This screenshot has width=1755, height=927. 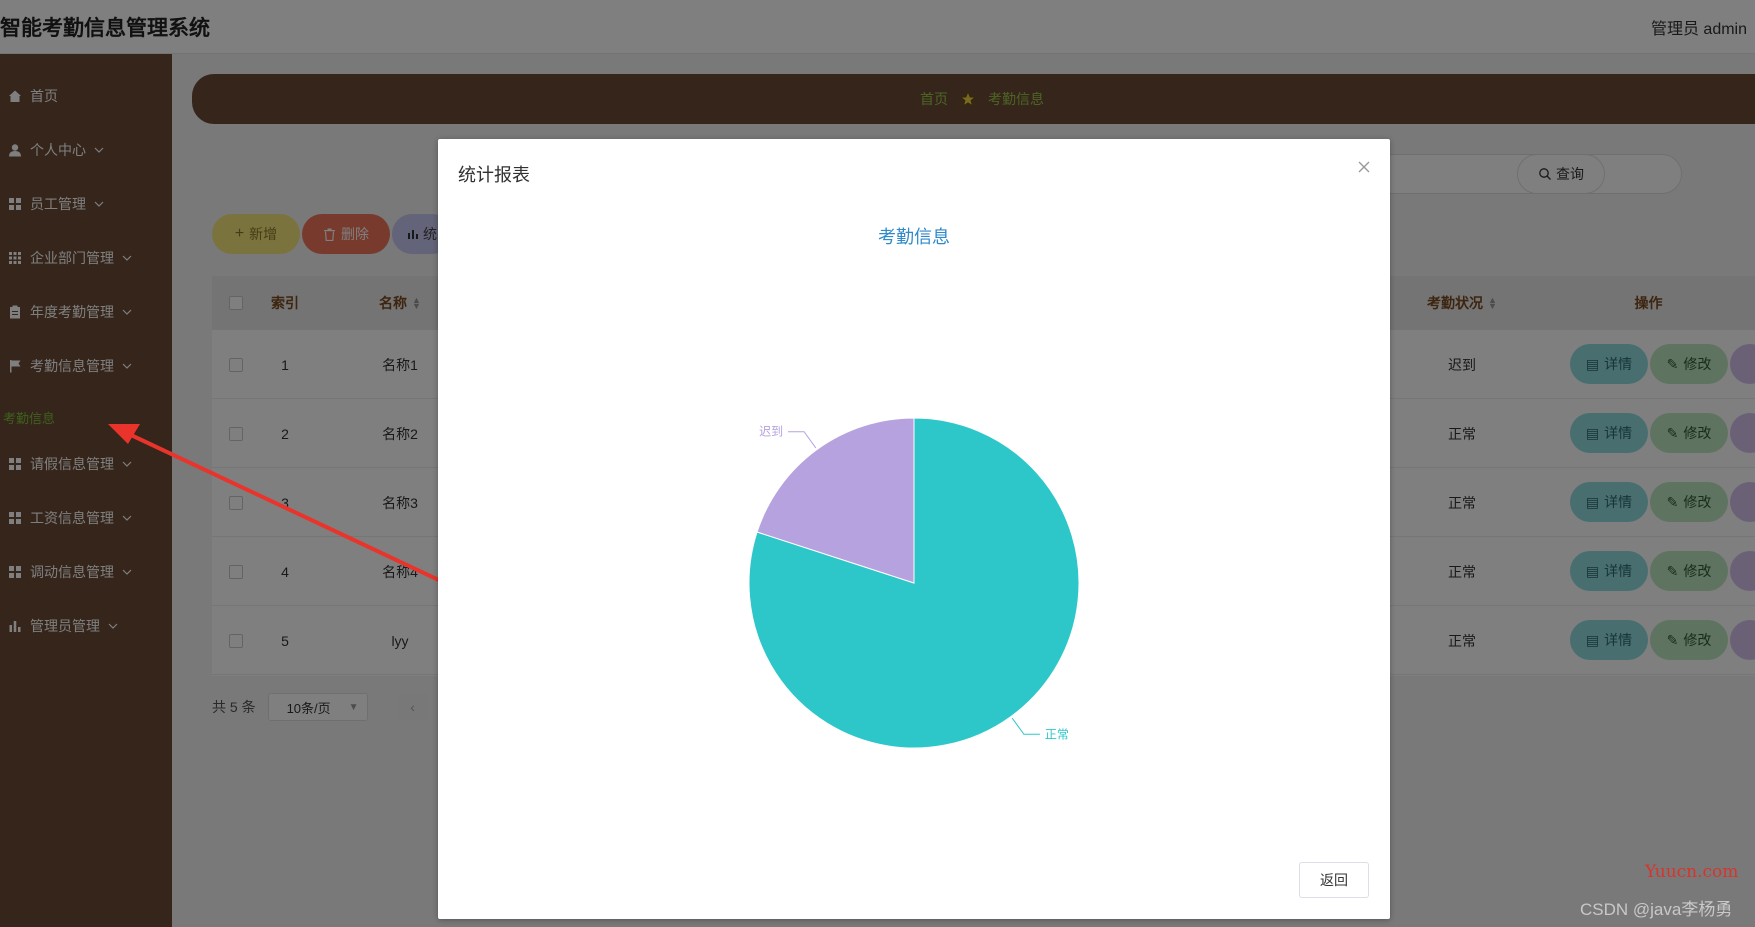 I want to click on pie-label: 正常, so click(x=1057, y=734).